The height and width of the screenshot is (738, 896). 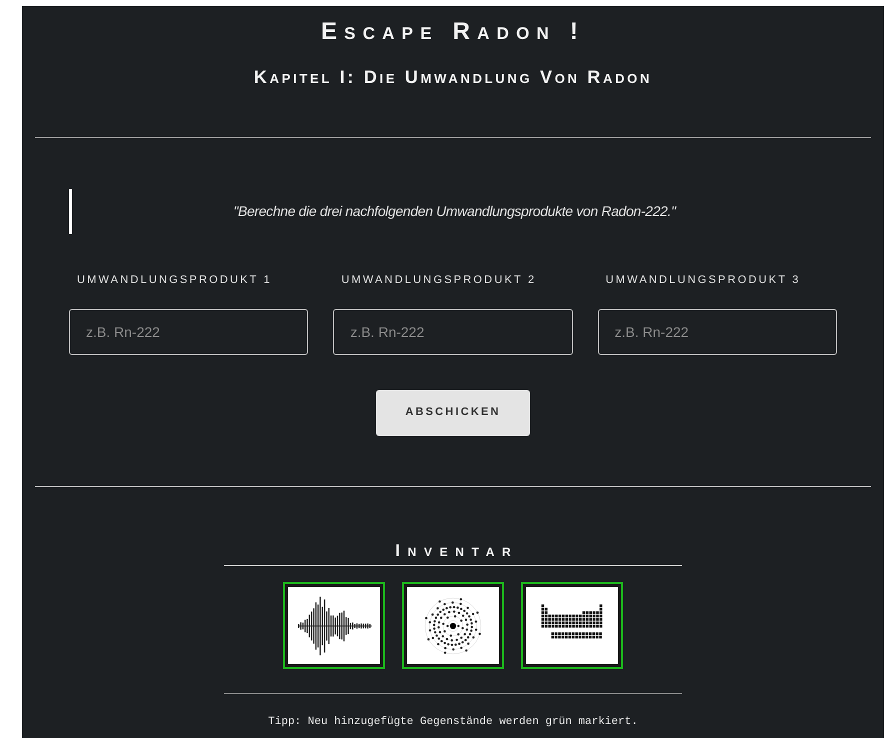 I want to click on game-title: Escape Radon !, so click(x=453, y=32).